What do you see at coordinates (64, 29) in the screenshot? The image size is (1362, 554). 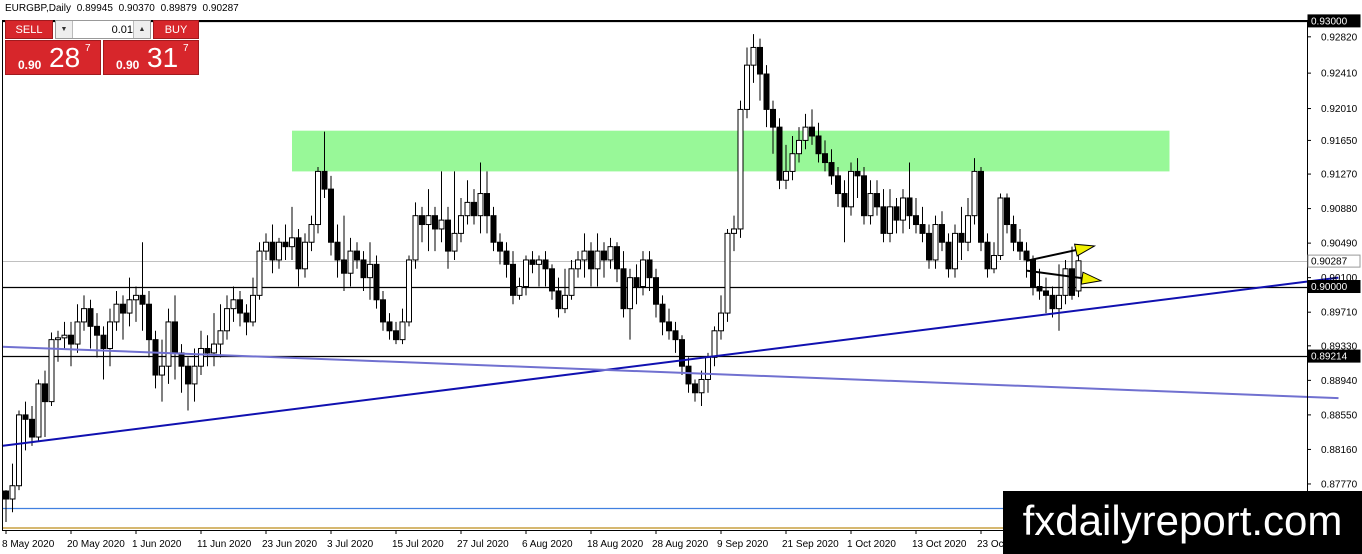 I see `lot-decrease-icon: ▼` at bounding box center [64, 29].